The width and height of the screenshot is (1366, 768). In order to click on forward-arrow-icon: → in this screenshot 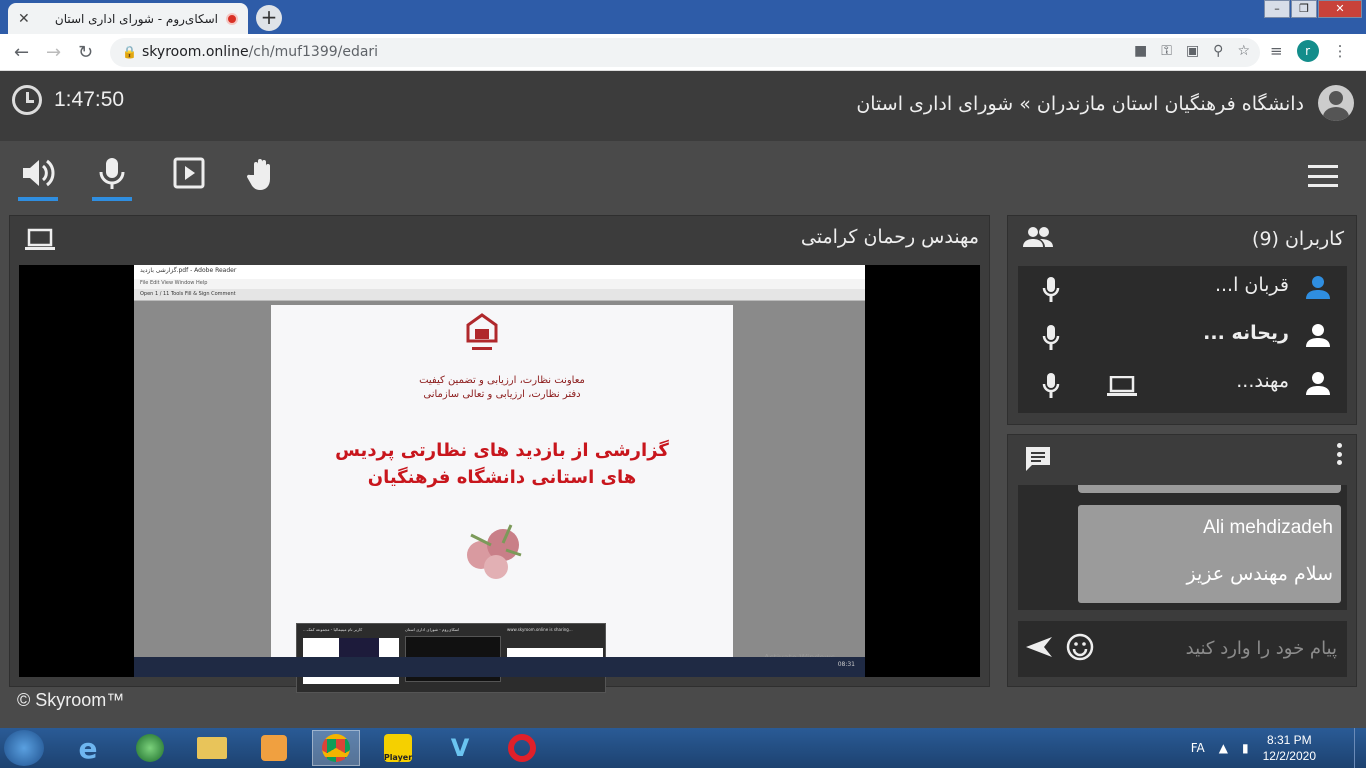, I will do `click(53, 52)`.